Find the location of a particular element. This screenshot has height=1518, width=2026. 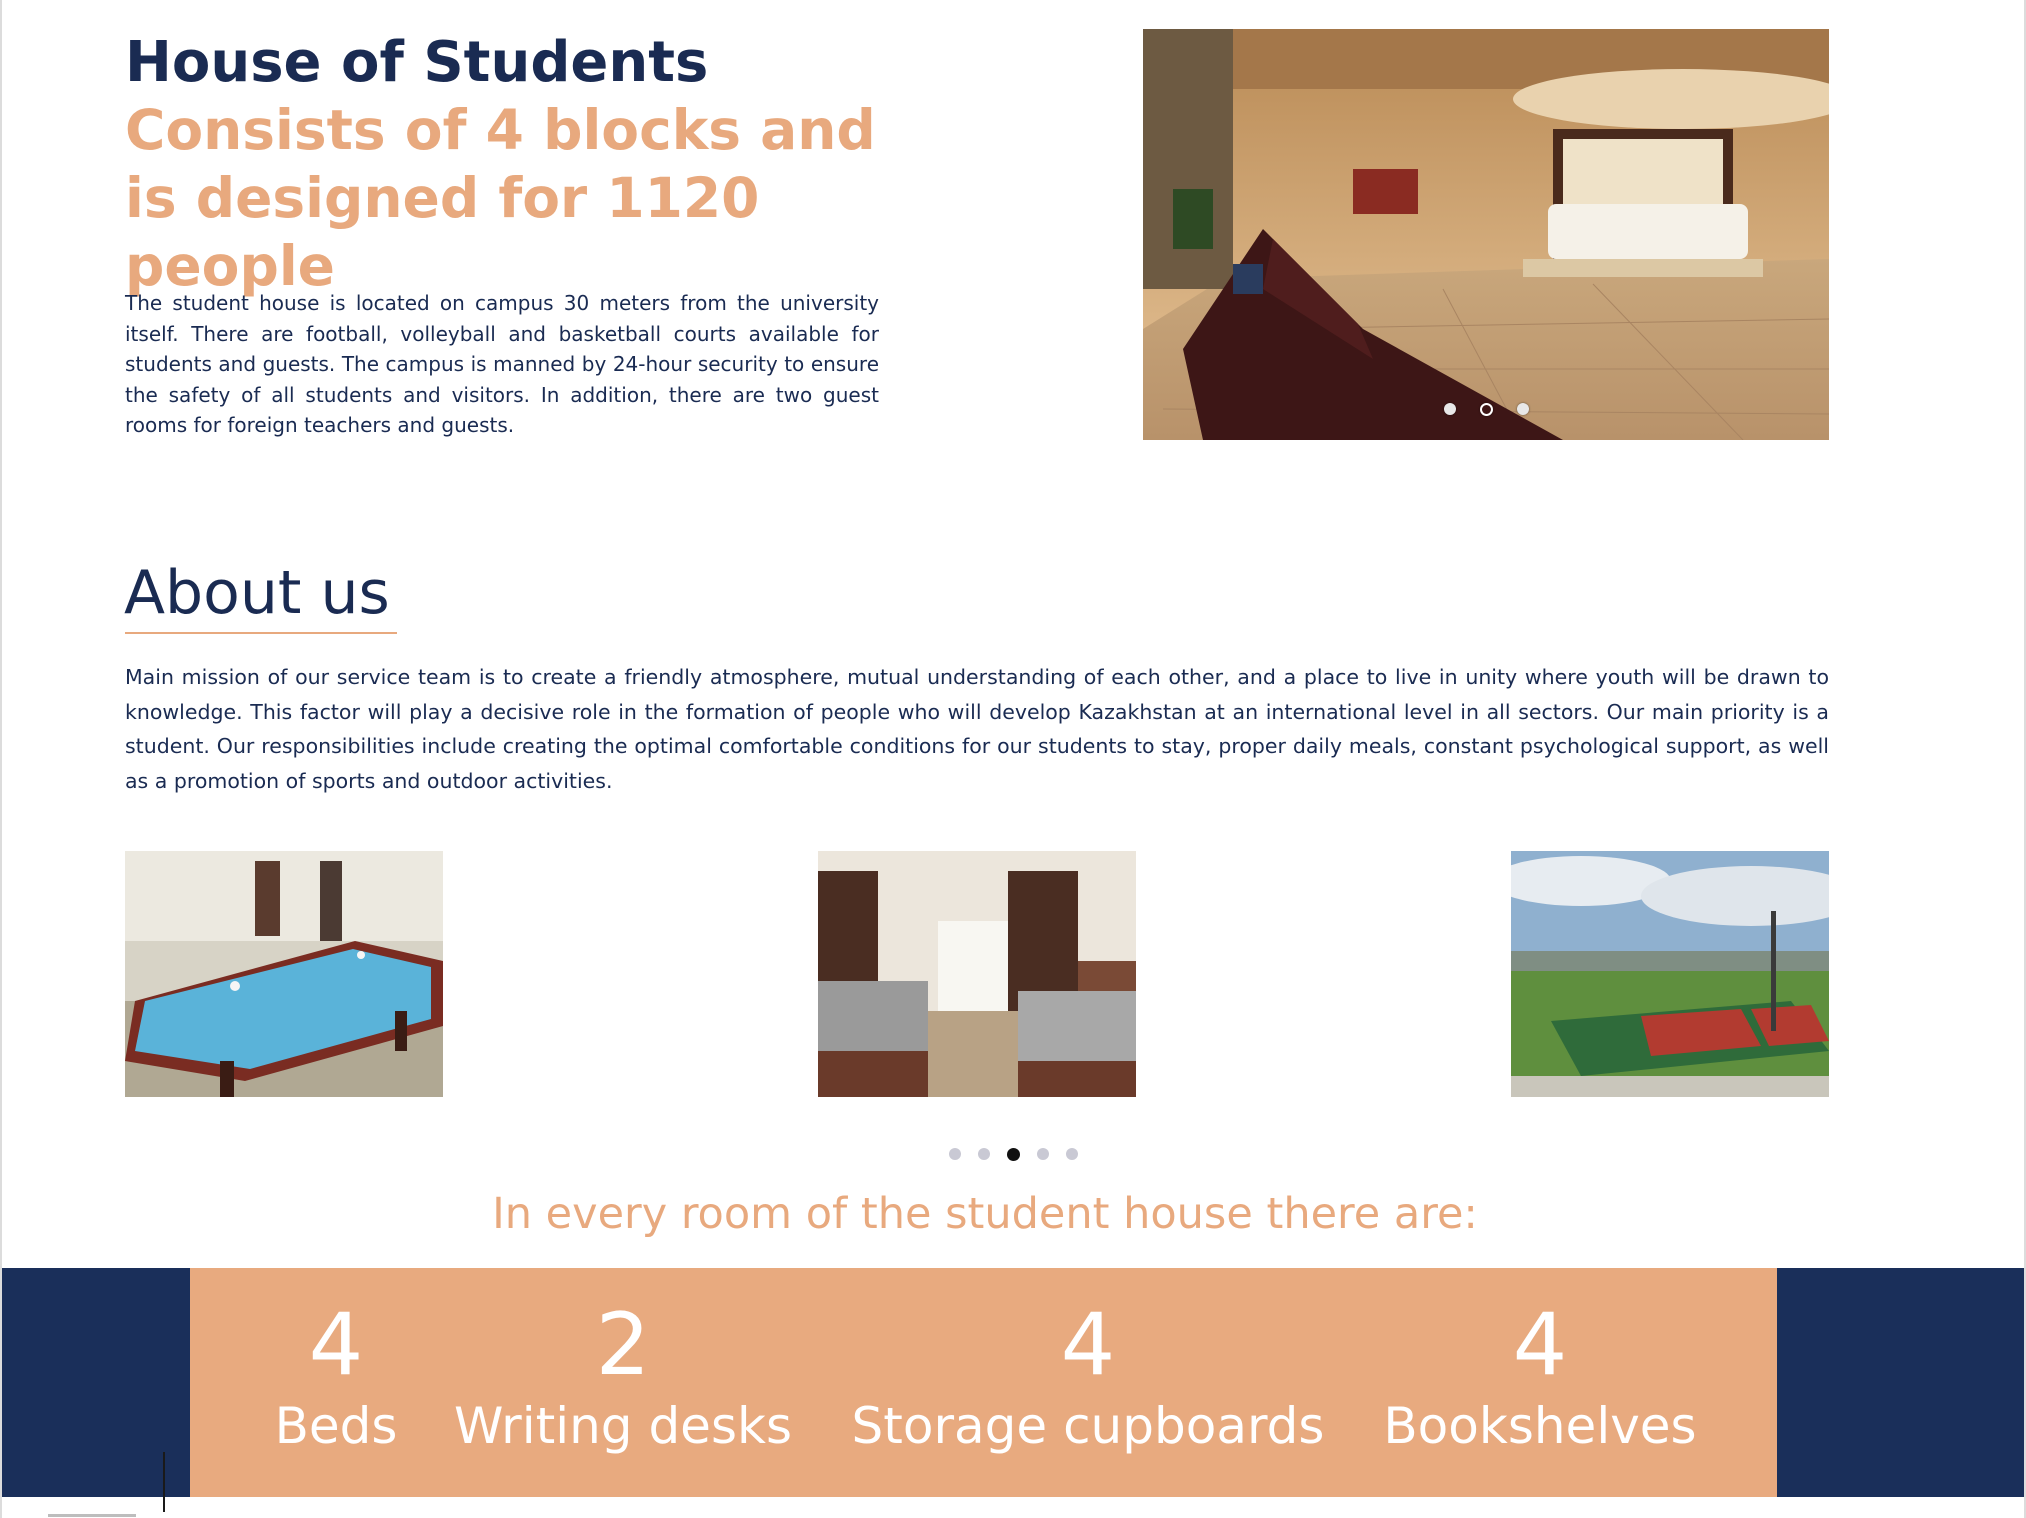

gallery-slider-dots is located at coordinates (1013, 1154).